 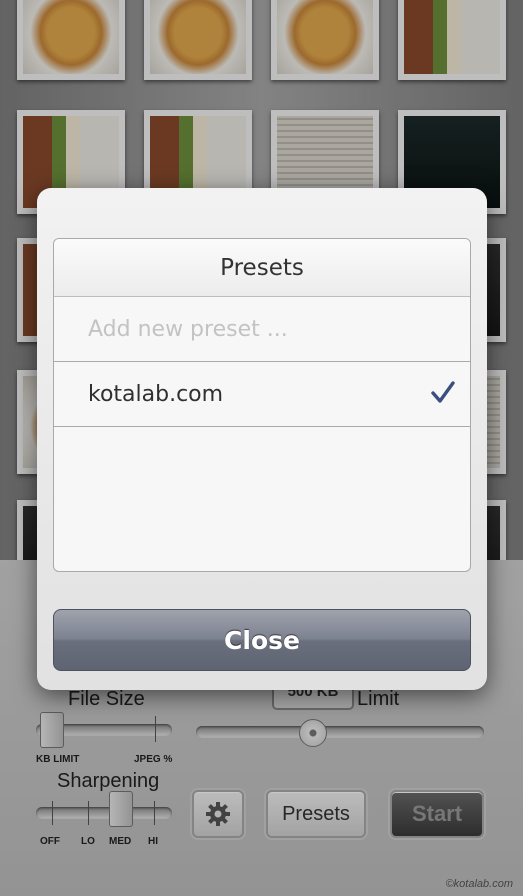 What do you see at coordinates (443, 392) in the screenshot?
I see `checkmark-icon` at bounding box center [443, 392].